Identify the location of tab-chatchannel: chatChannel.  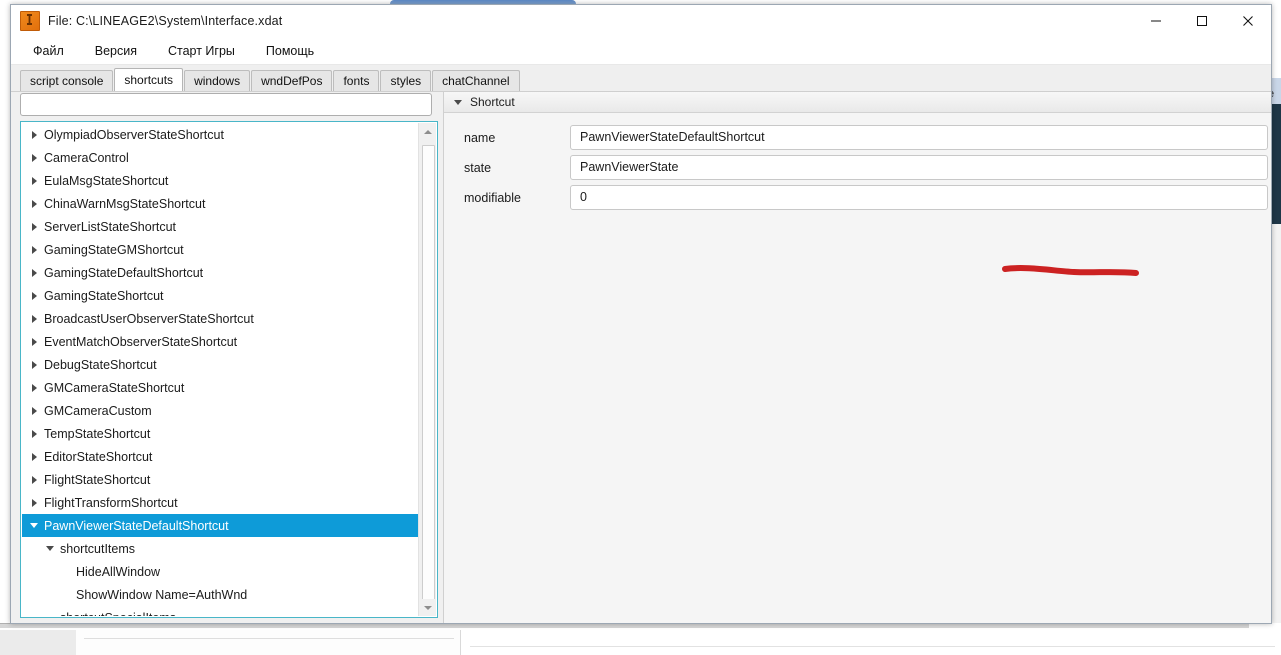
(476, 80).